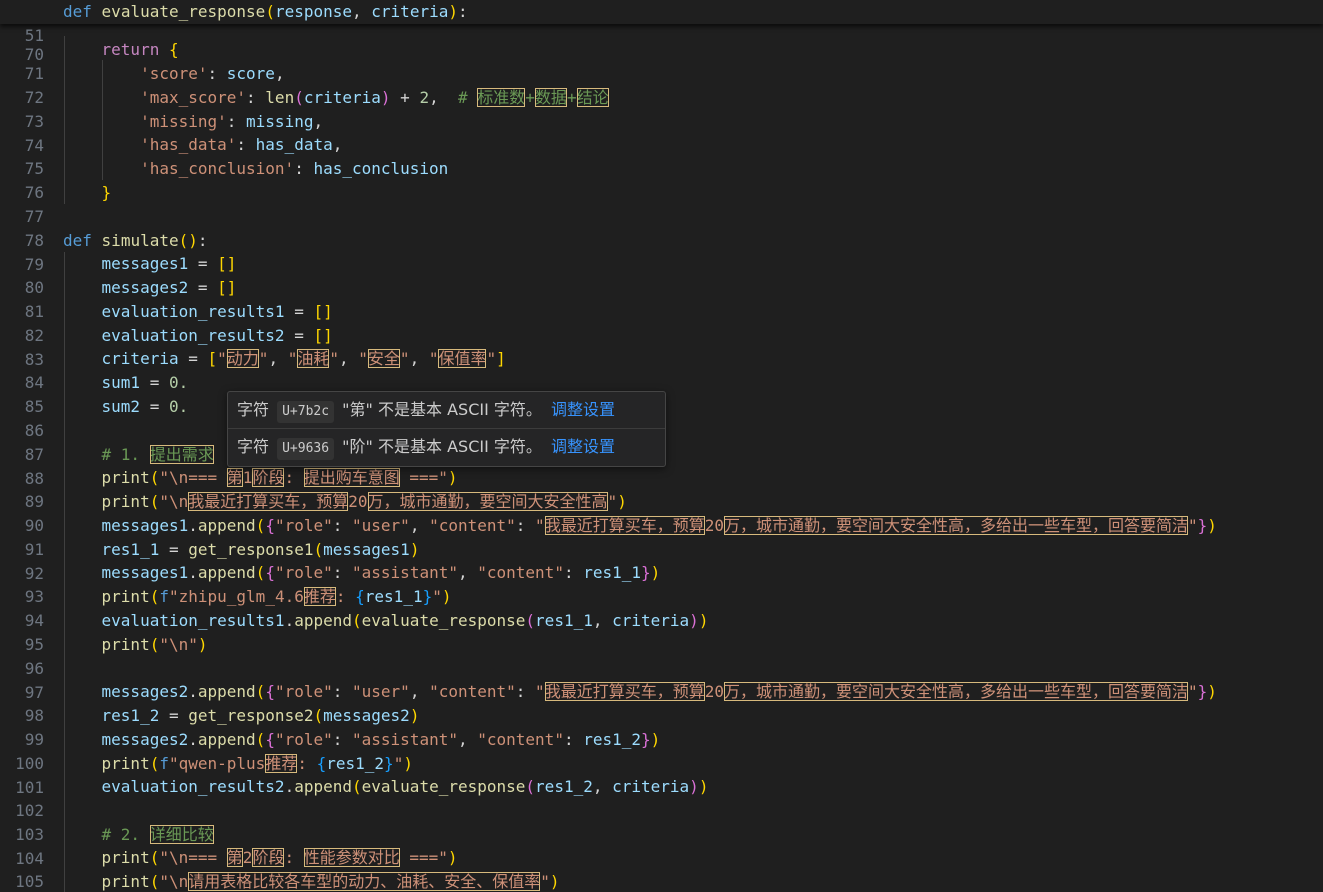  Describe the element at coordinates (661, 155) in the screenshot. I see `code-line: 75 'has_data': has_data,` at that location.